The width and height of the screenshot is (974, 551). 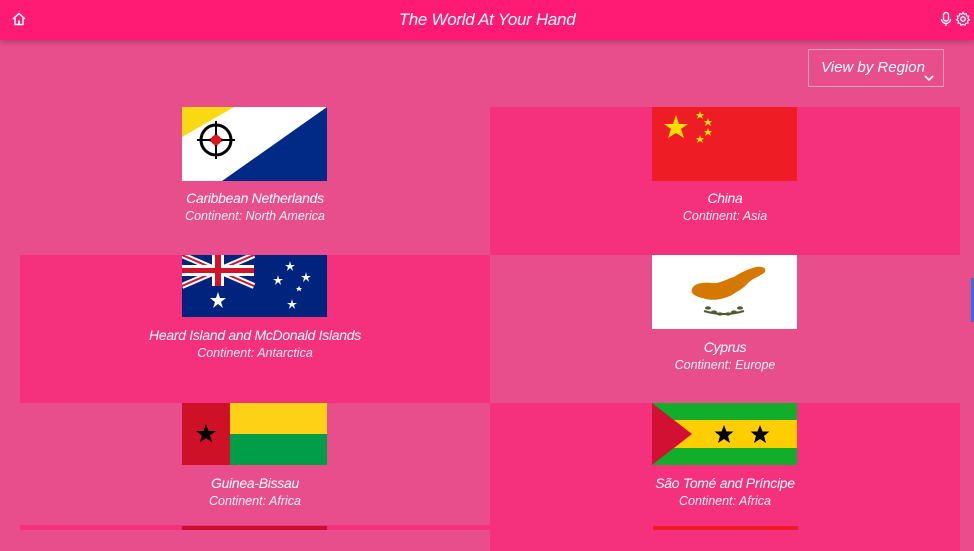 What do you see at coordinates (255, 483) in the screenshot?
I see `country-name: Guinea-Bissau` at bounding box center [255, 483].